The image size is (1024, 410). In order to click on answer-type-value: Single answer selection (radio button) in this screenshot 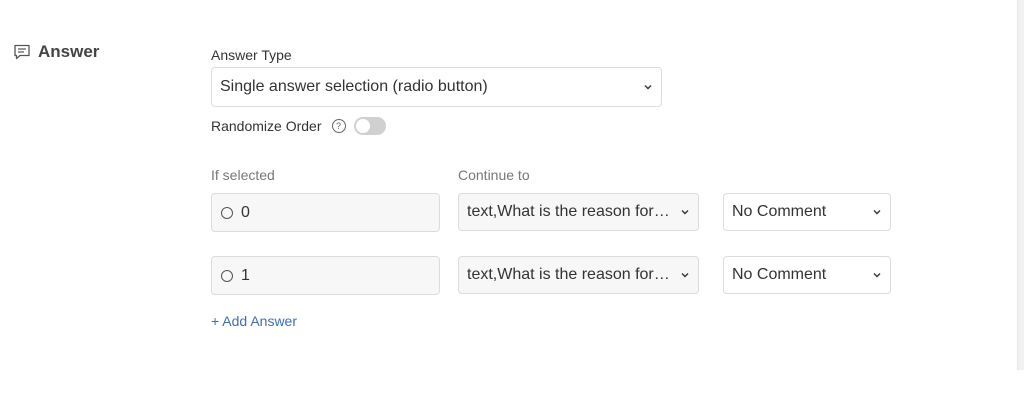, I will do `click(354, 86)`.